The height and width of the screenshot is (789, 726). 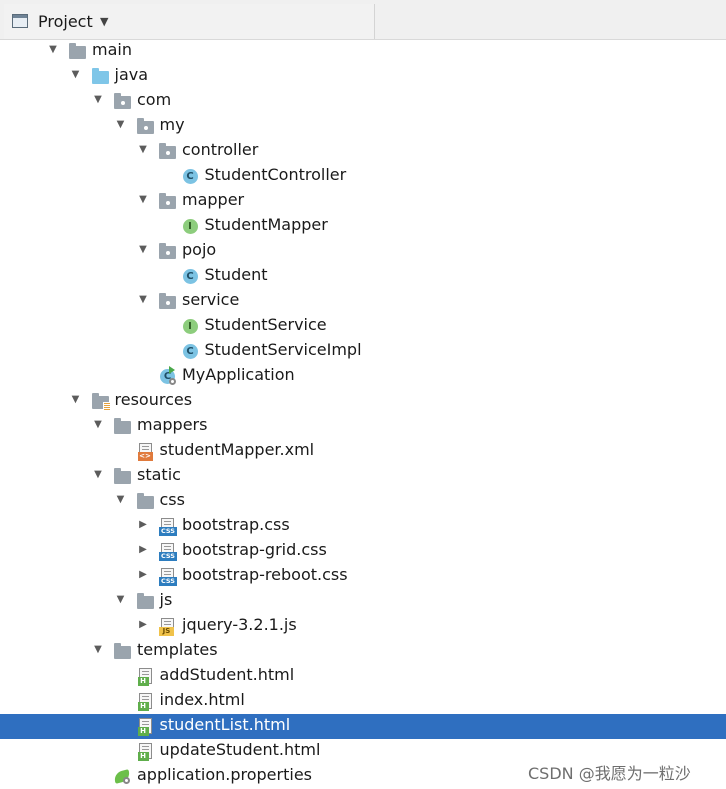 I want to click on tree-node-label: mapper, so click(x=213, y=199).